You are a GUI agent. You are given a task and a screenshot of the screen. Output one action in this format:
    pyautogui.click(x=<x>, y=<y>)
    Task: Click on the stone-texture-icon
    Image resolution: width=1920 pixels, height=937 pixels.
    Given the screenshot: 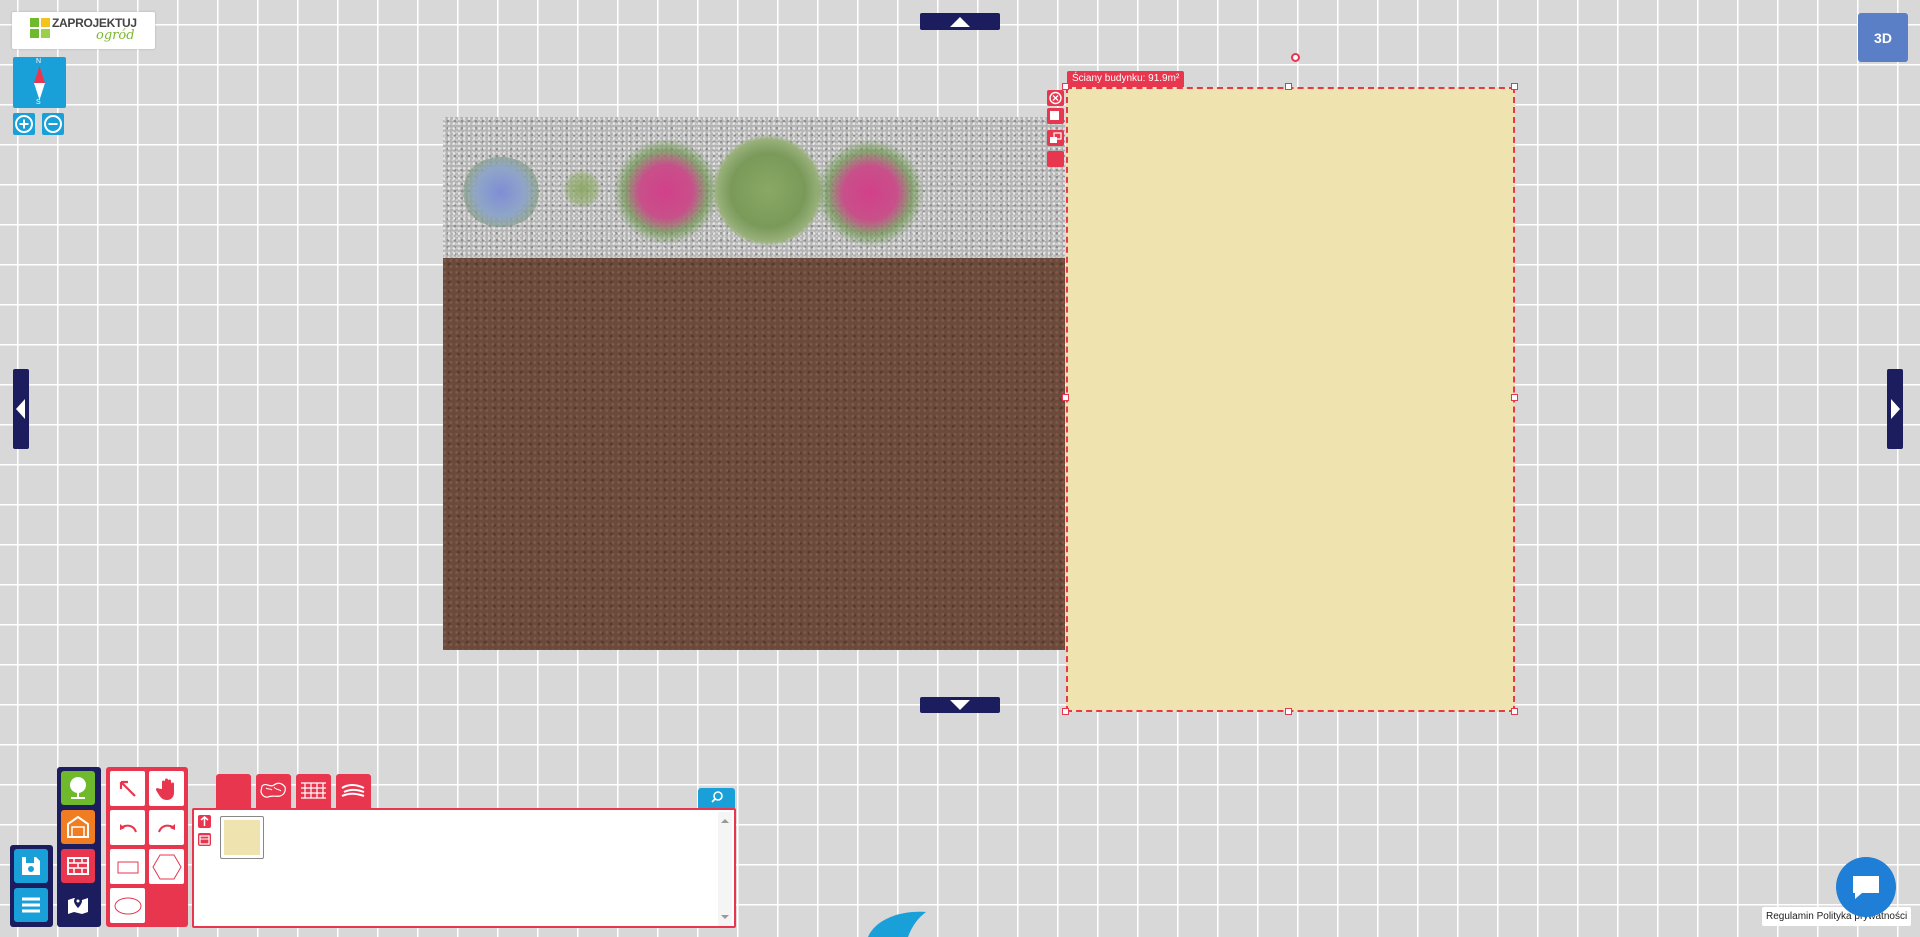 What is the action you would take?
    pyautogui.click(x=273, y=790)
    